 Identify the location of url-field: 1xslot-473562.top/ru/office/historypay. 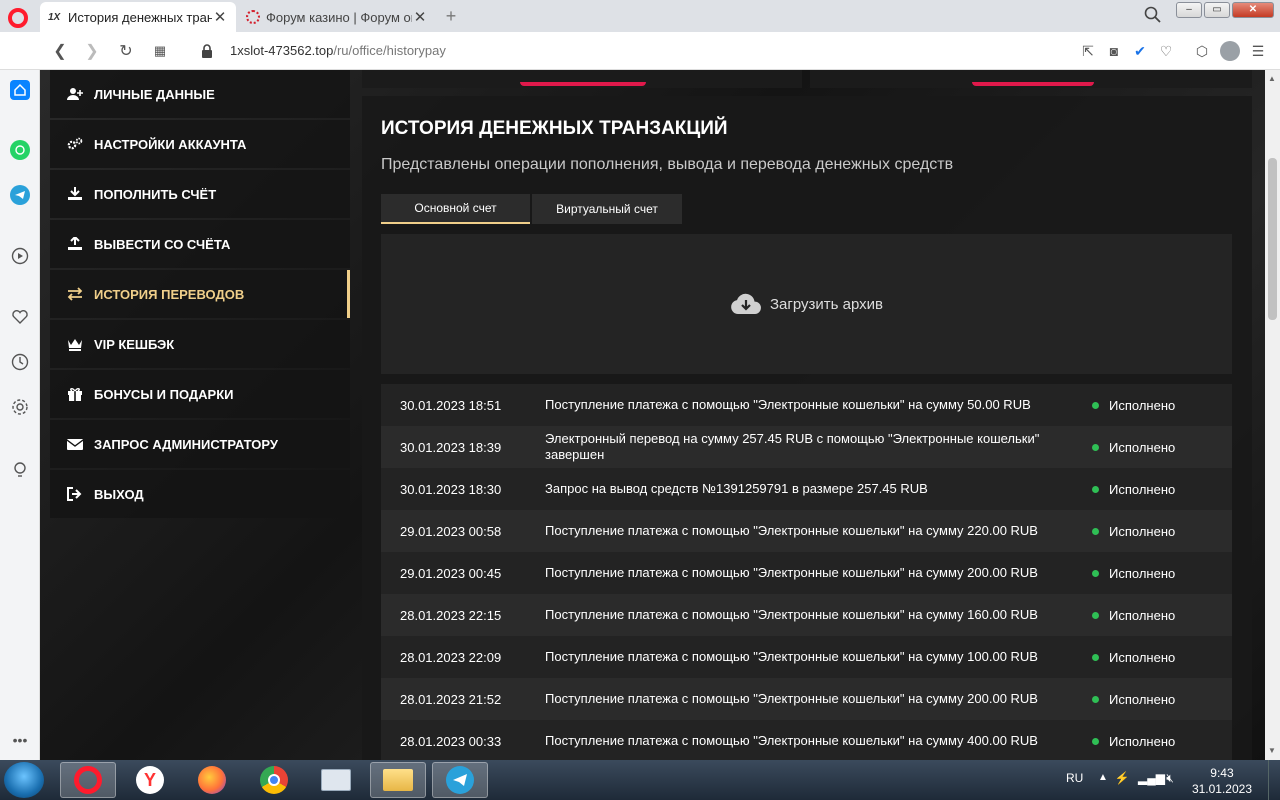
(338, 50).